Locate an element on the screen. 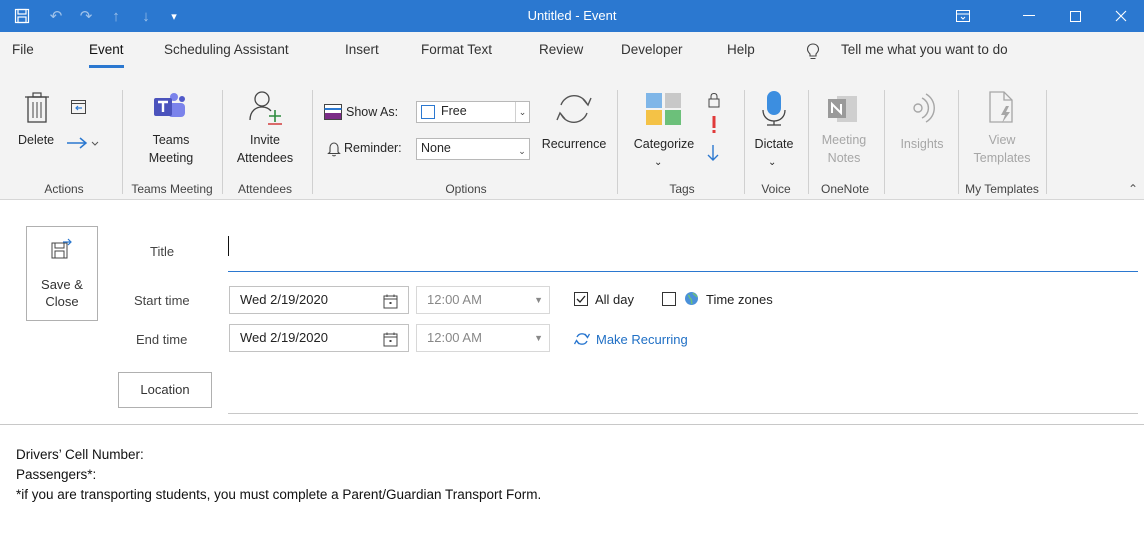  show-as-value: Free is located at coordinates (454, 111).